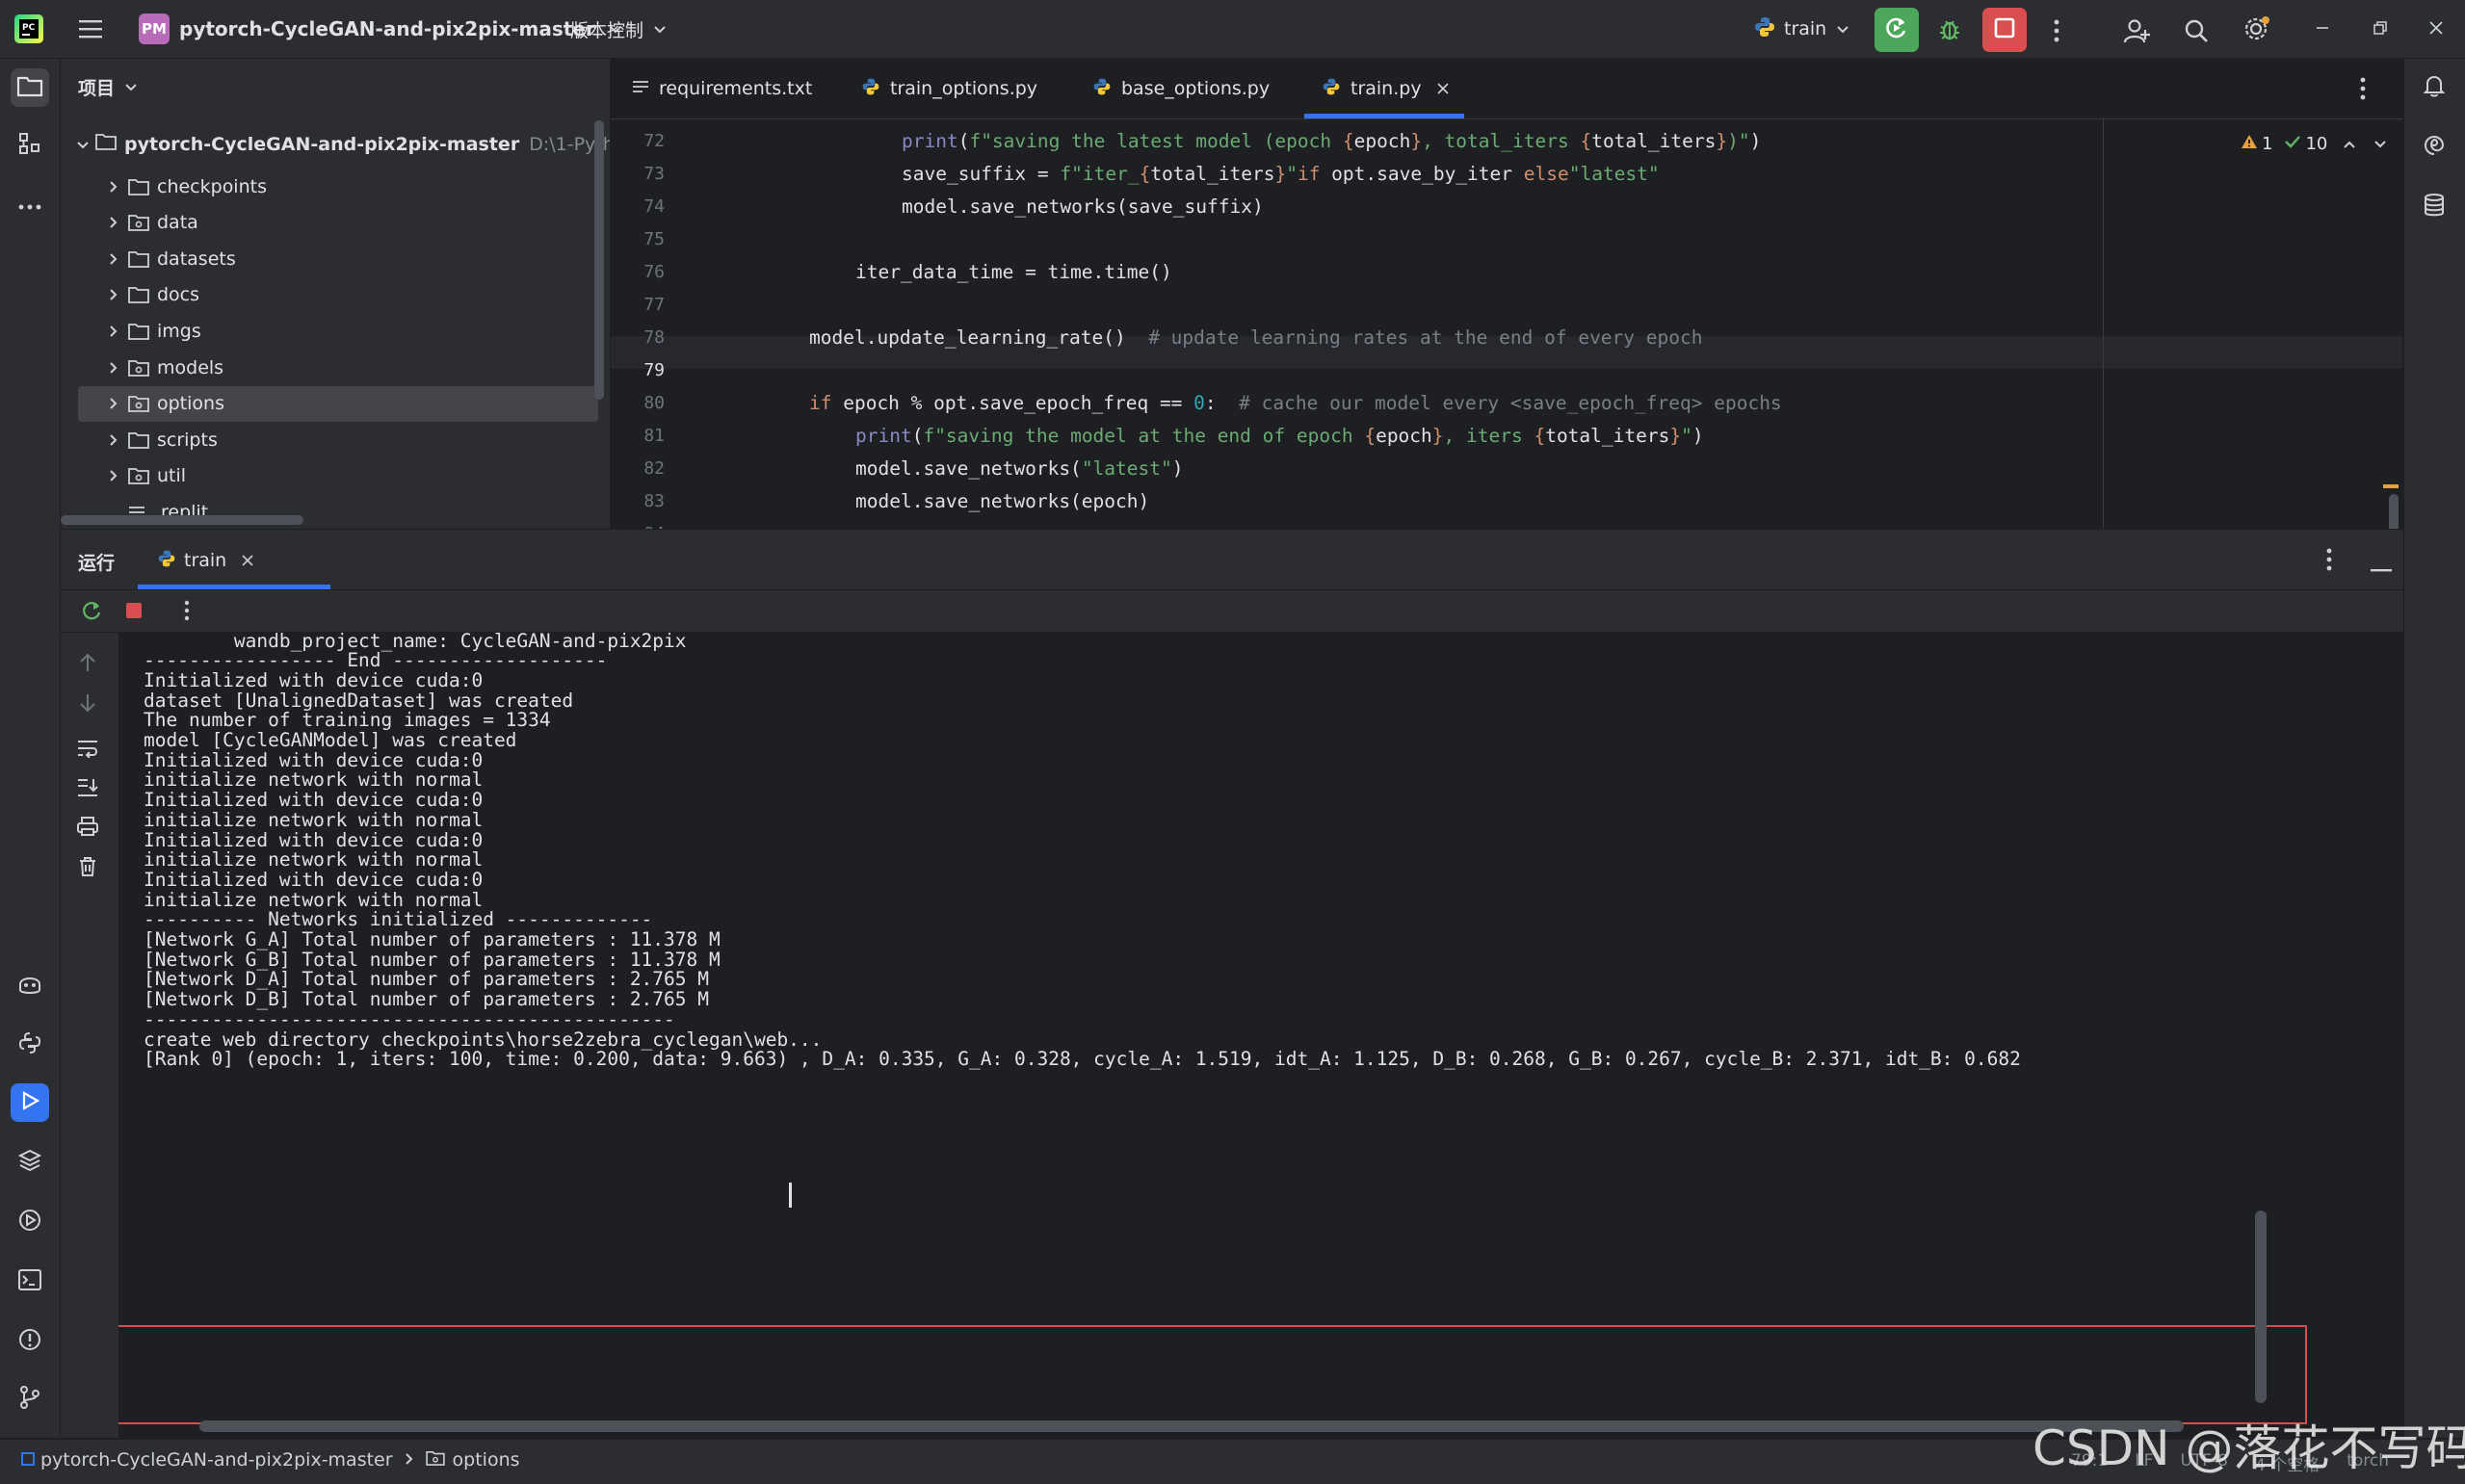 The width and height of the screenshot is (2465, 1484). I want to click on editor-scrollbar, so click(2394, 512).